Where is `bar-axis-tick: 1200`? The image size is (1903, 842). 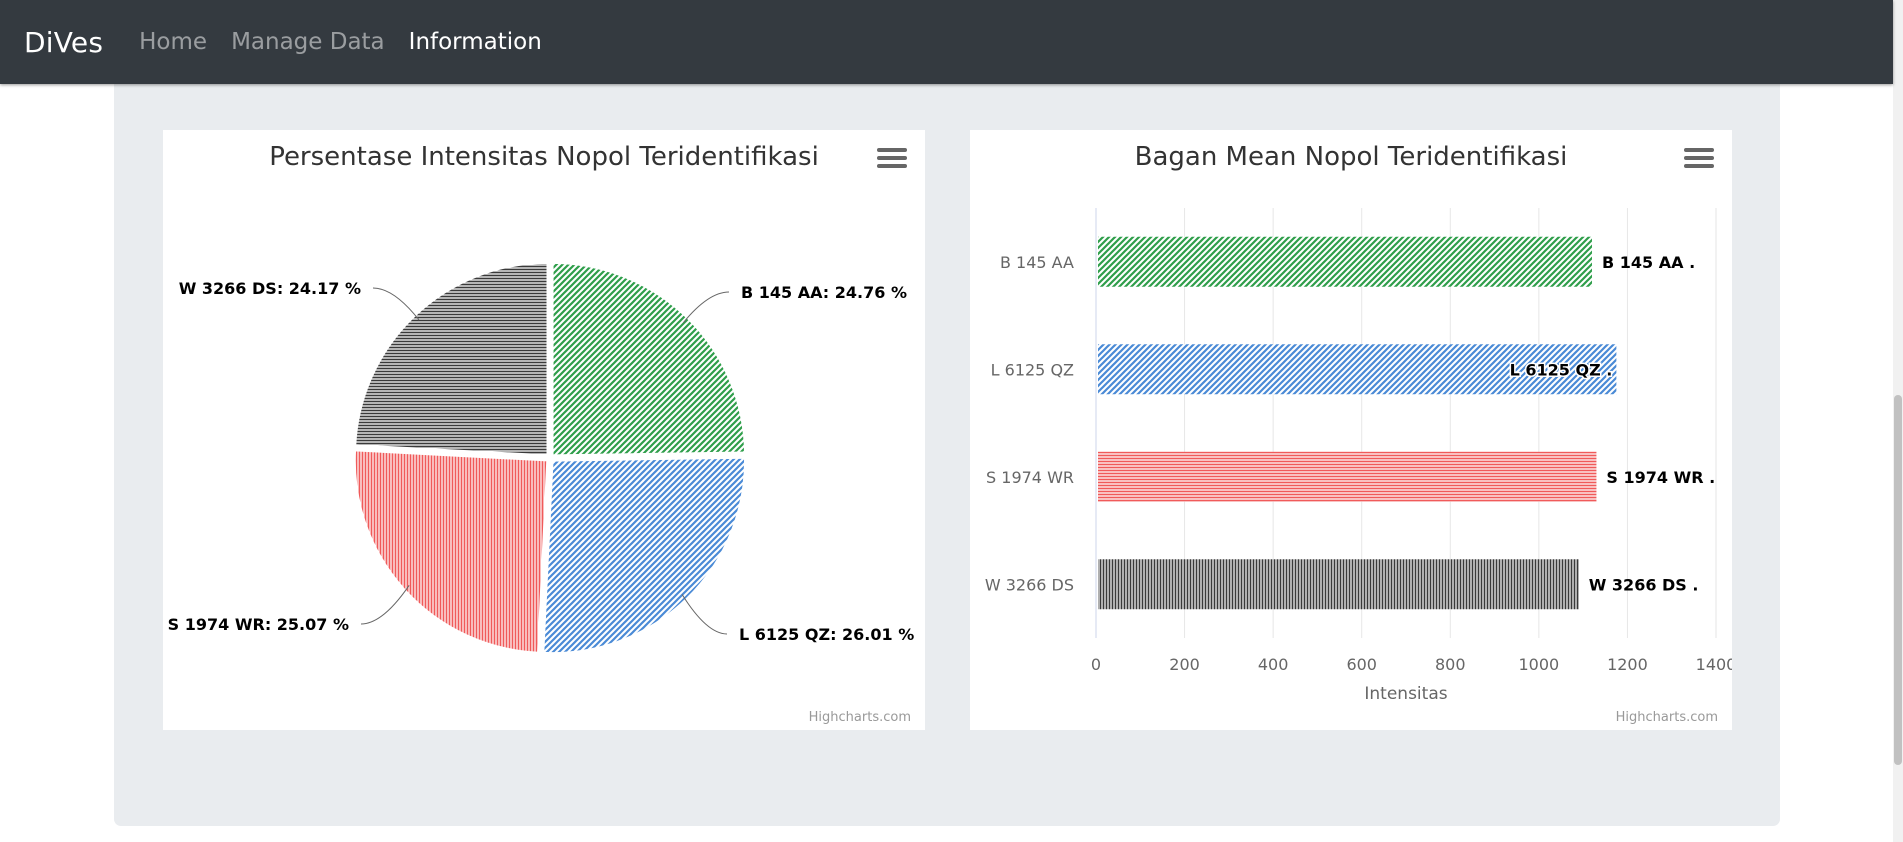
bar-axis-tick: 1200 is located at coordinates (1627, 664).